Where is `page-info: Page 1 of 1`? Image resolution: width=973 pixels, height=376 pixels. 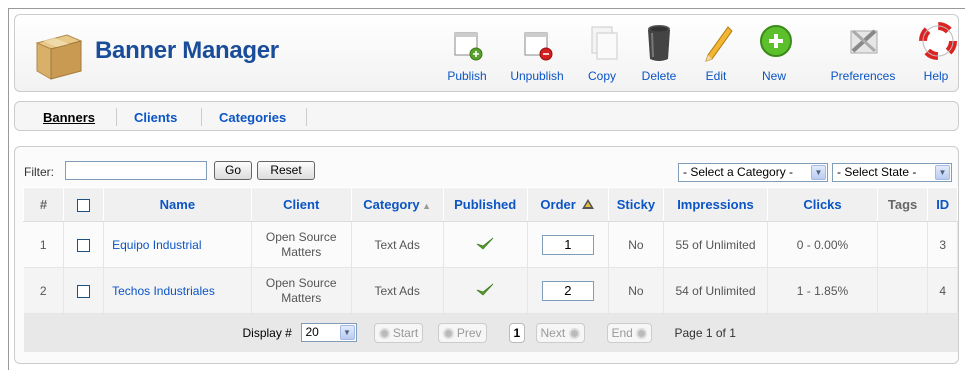 page-info: Page 1 of 1 is located at coordinates (705, 333).